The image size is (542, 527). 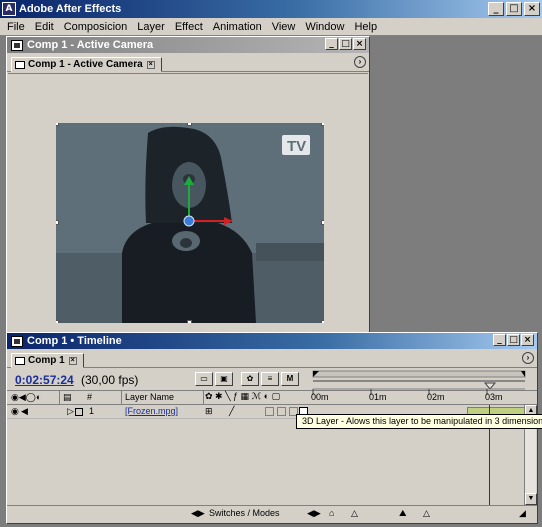 I want to click on app-title-bar: A Adobe After Effects _ □ ×, so click(x=271, y=9).